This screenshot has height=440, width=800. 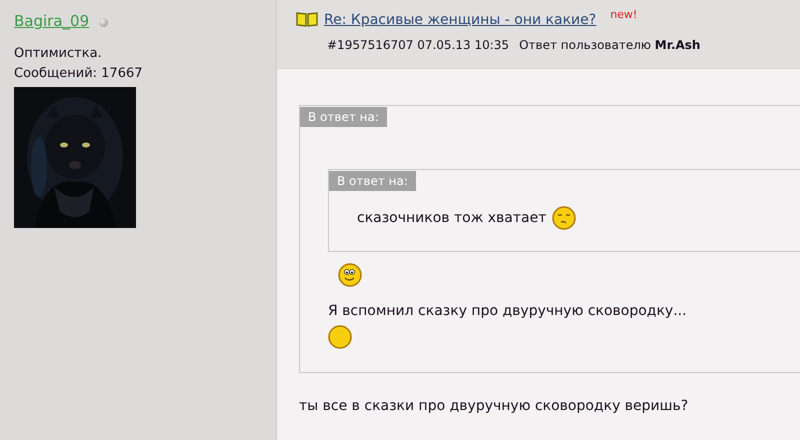 What do you see at coordinates (418, 45) in the screenshot?
I see `post-meta: #1957516707 07.05.13 10:35` at bounding box center [418, 45].